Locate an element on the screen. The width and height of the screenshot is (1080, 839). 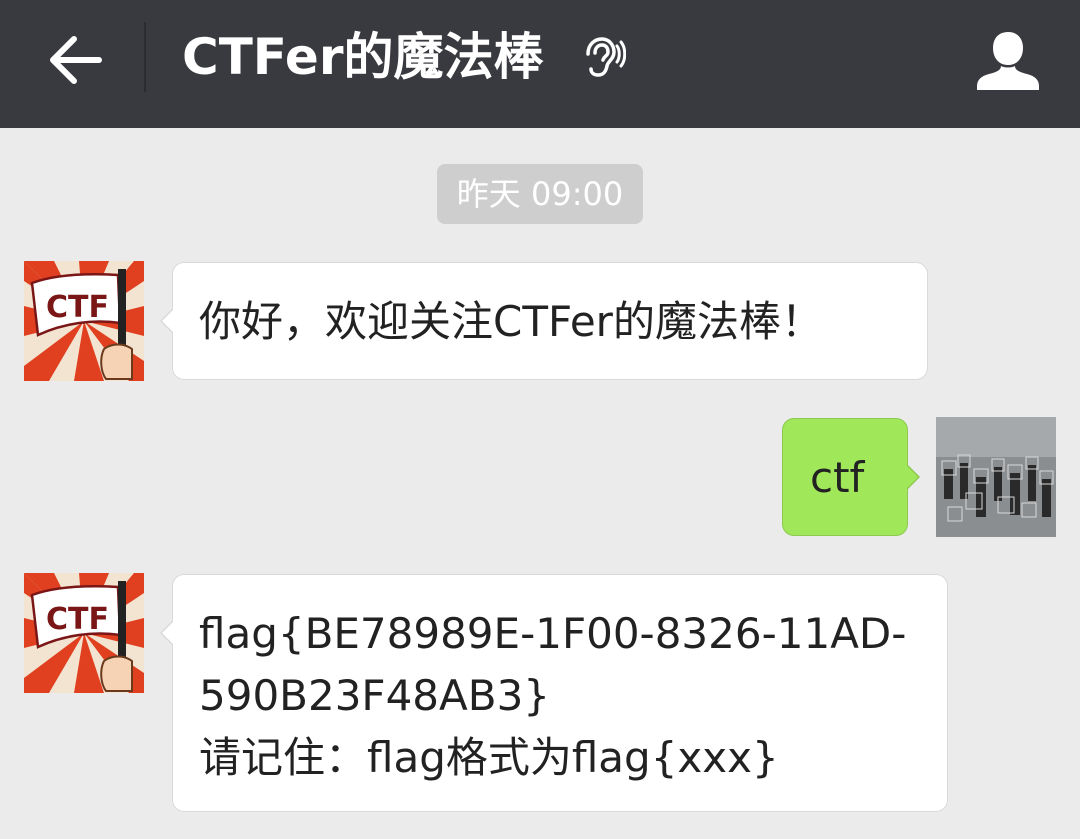
user-avatar is located at coordinates (996, 477).